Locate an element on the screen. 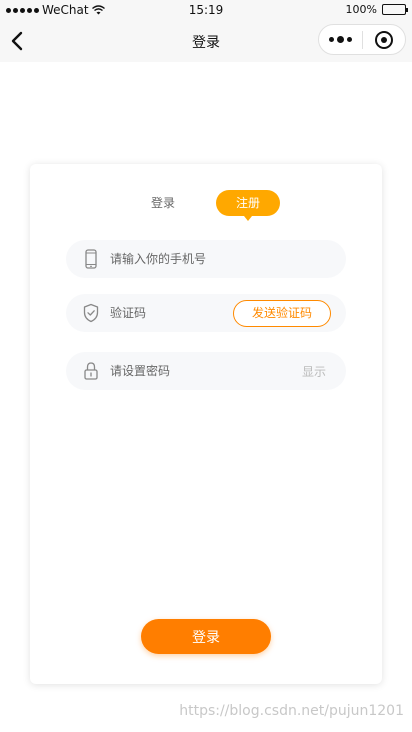 This screenshot has height=732, width=412. watermark: https://blog.csdn.net/pujun1201 is located at coordinates (291, 711).